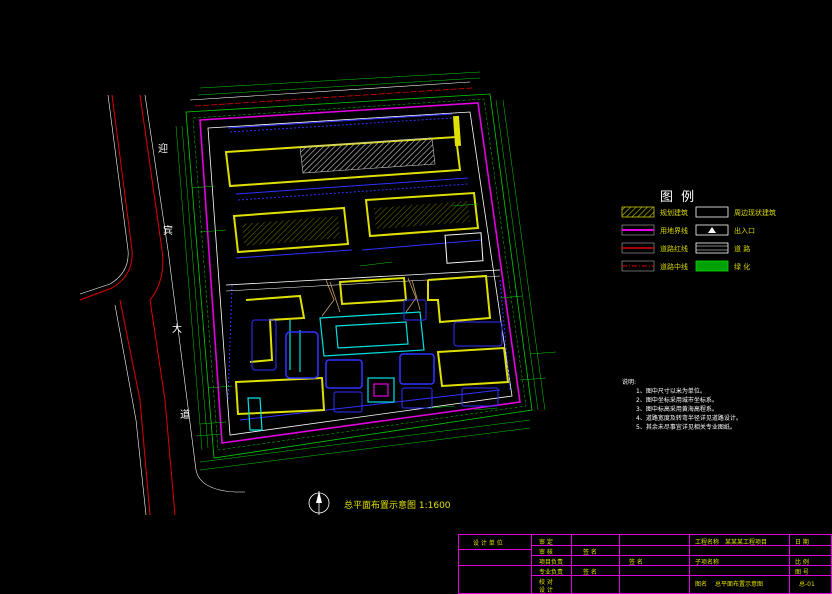 This screenshot has height=594, width=832. I want to click on road-label-2: 宾, so click(168, 231).